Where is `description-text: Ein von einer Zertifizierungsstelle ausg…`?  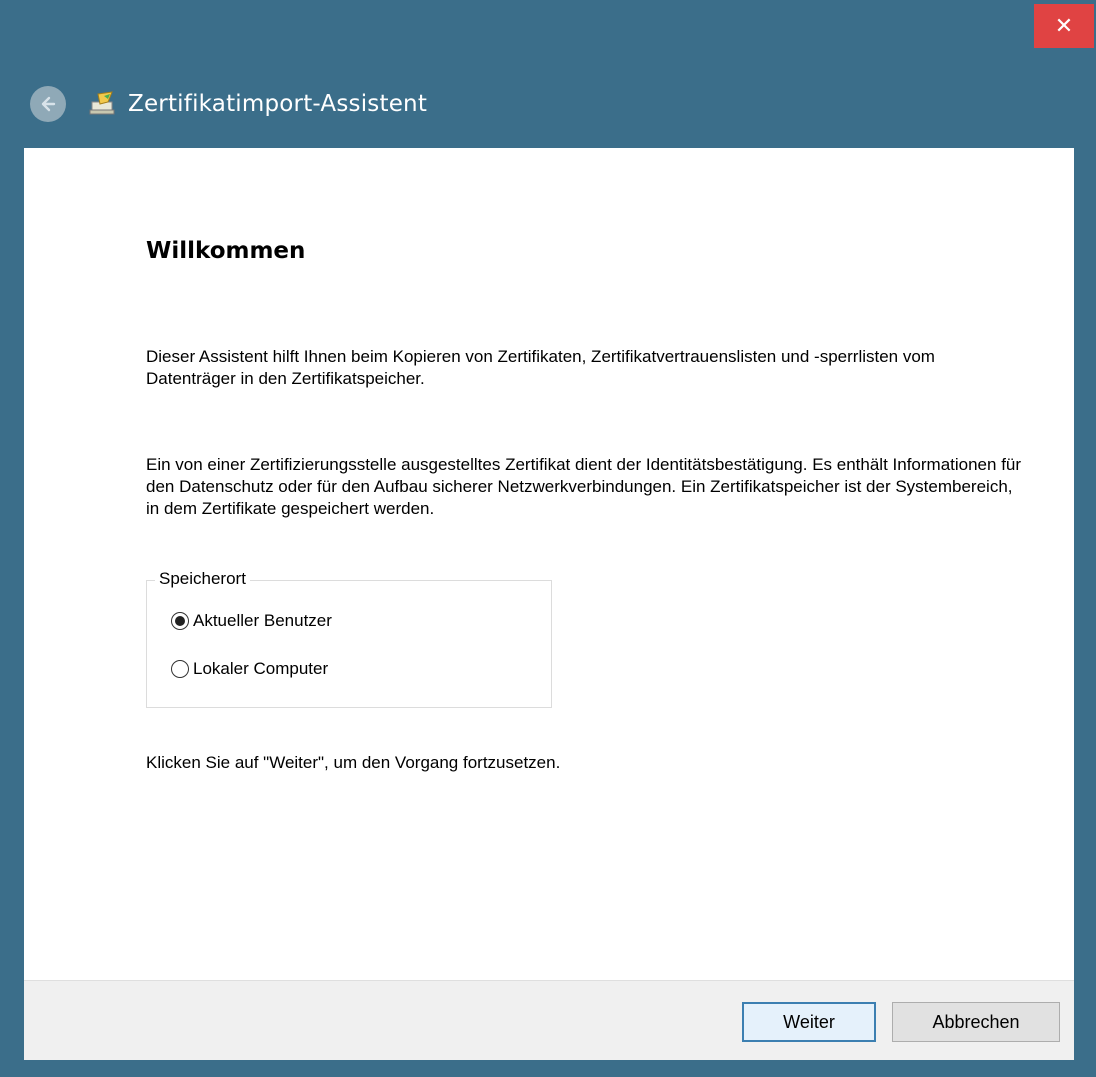 description-text: Ein von einer Zertifizierungsstelle ausg… is located at coordinates (584, 486).